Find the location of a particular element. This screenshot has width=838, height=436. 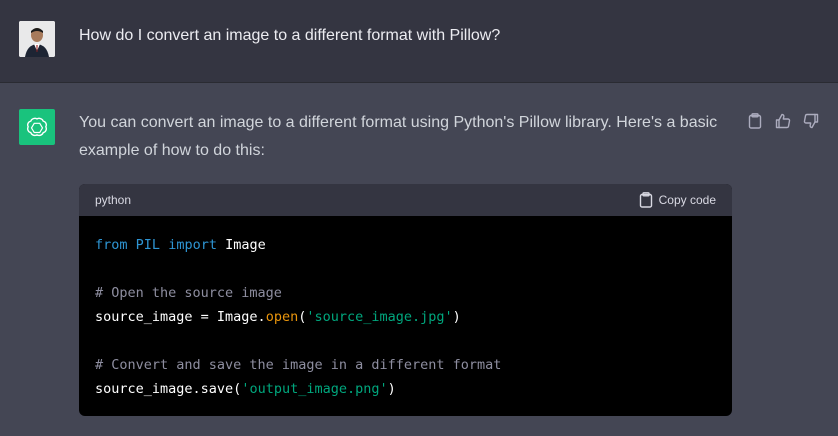

thumbs-down-icon is located at coordinates (811, 121).